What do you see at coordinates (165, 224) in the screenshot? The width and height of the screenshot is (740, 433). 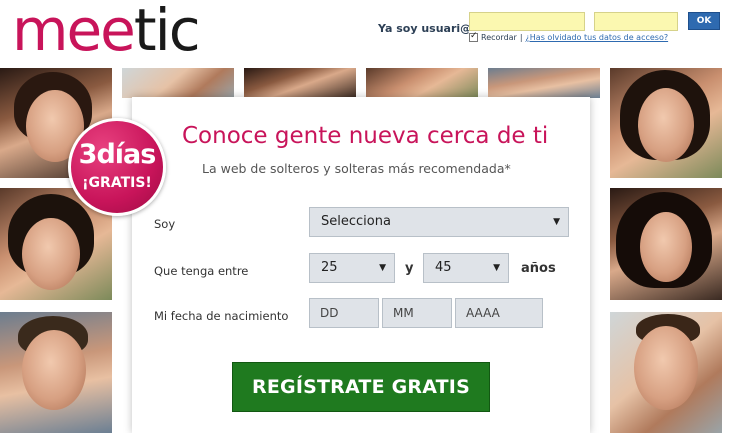 I see `soy-label: Soy` at bounding box center [165, 224].